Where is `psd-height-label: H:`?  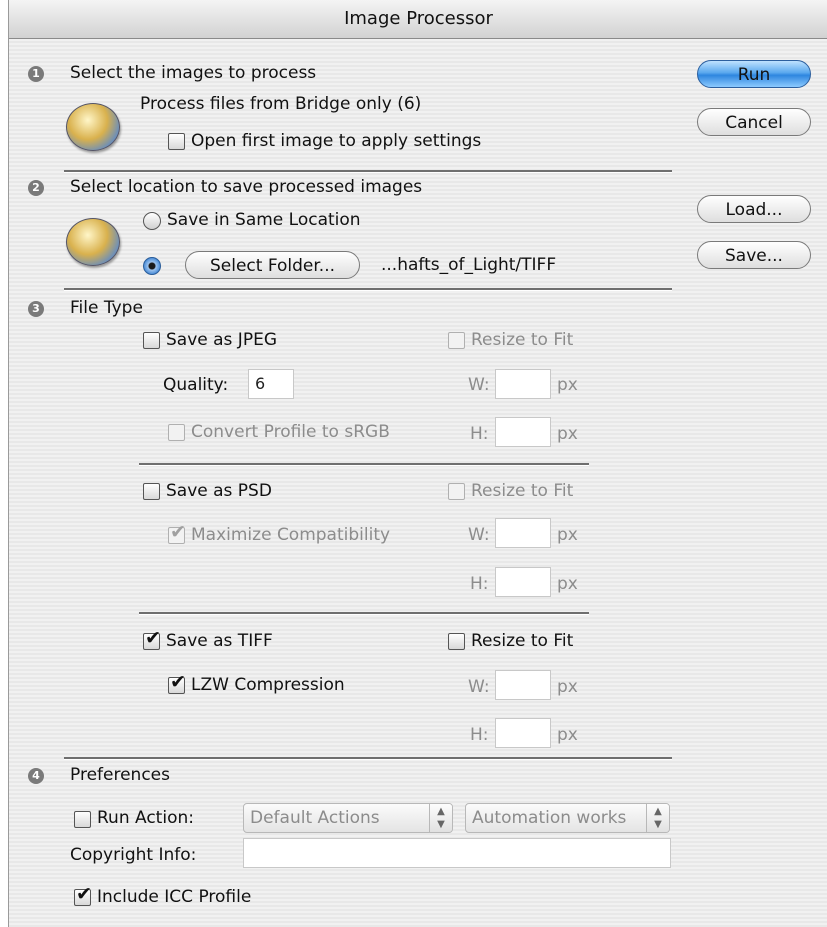
psd-height-label: H: is located at coordinates (479, 584).